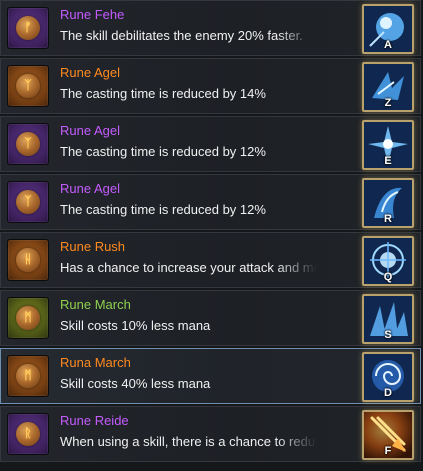 Image resolution: width=423 pixels, height=471 pixels. I want to click on rune-glyph-icon: ᚠ, so click(28, 27).